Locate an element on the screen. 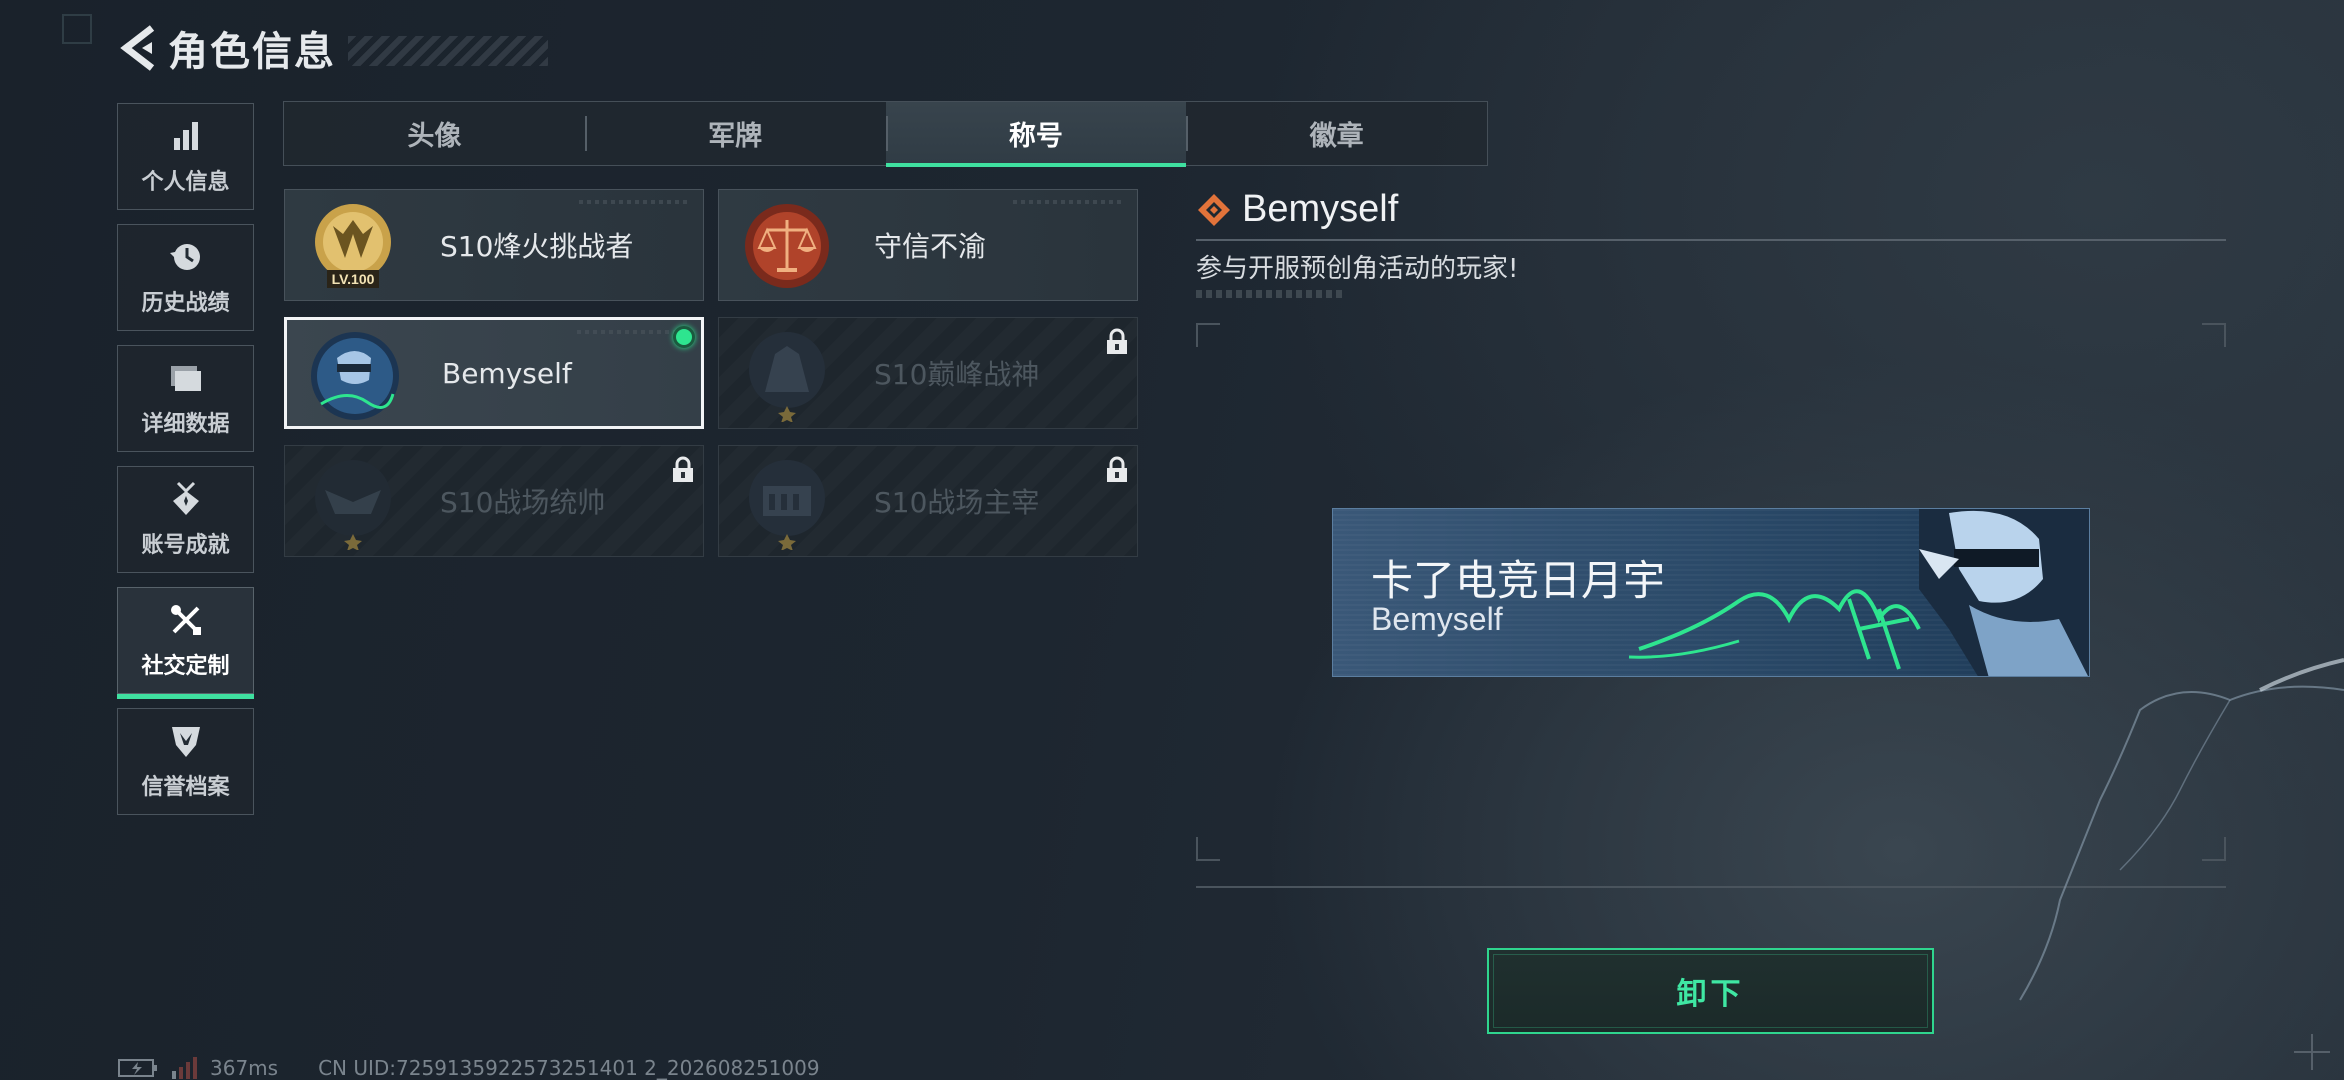  unequip-button: 卸下 is located at coordinates (1710, 991).